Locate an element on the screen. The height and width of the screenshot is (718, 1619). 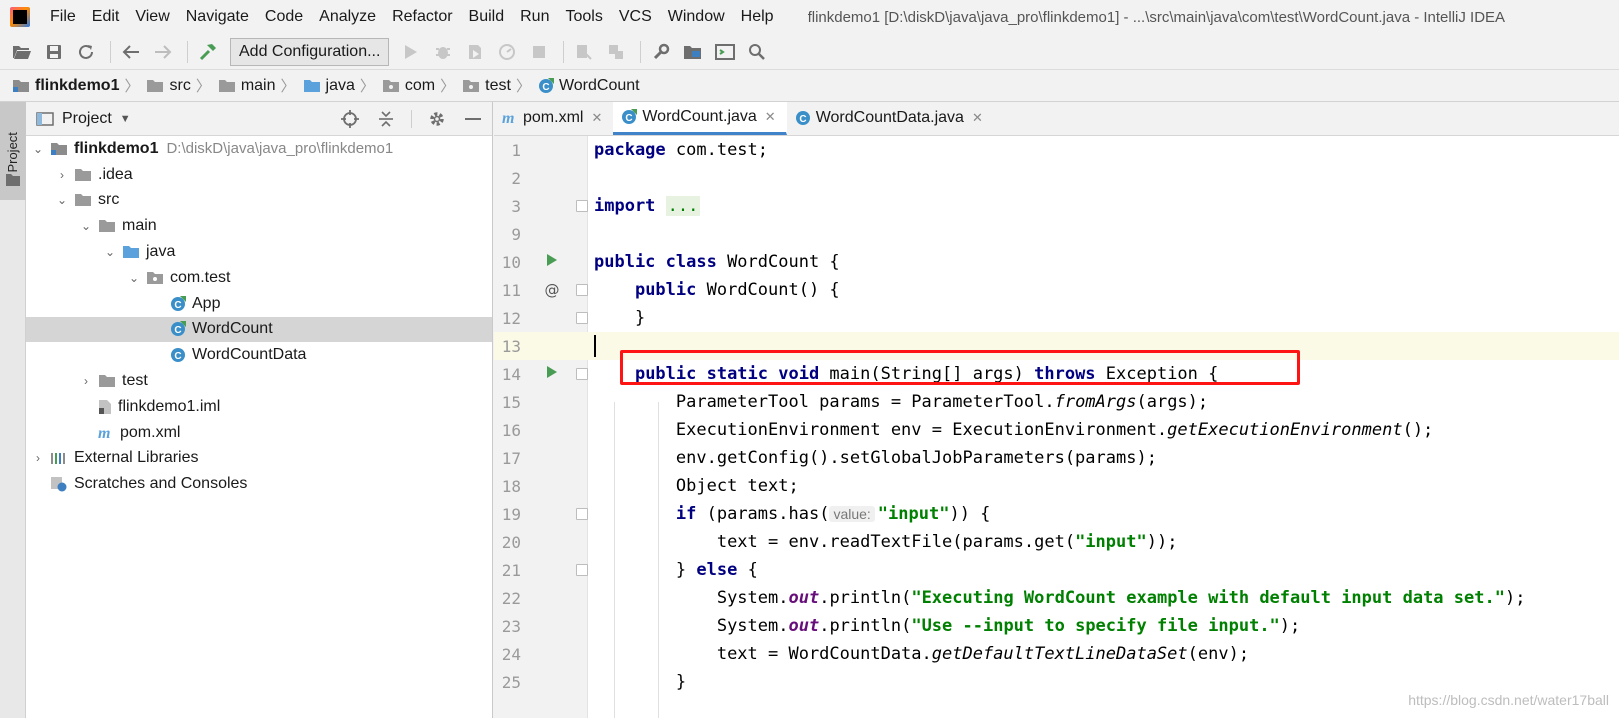
menu-code: Code is located at coordinates (284, 17).